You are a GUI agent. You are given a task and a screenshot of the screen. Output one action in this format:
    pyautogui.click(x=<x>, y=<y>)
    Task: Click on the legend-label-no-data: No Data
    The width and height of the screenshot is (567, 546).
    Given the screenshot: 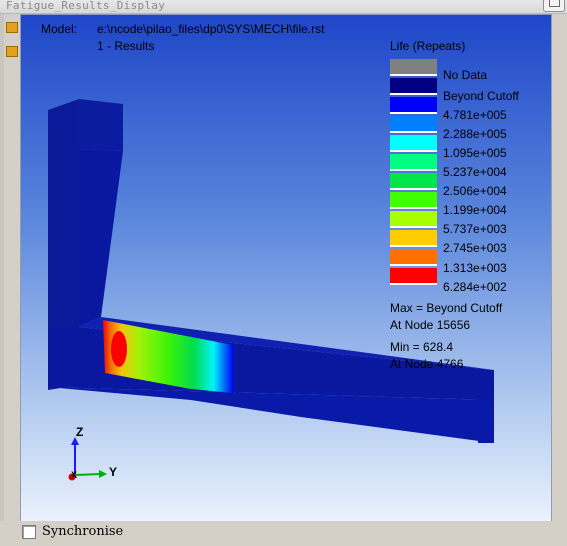 What is the action you would take?
    pyautogui.click(x=465, y=75)
    